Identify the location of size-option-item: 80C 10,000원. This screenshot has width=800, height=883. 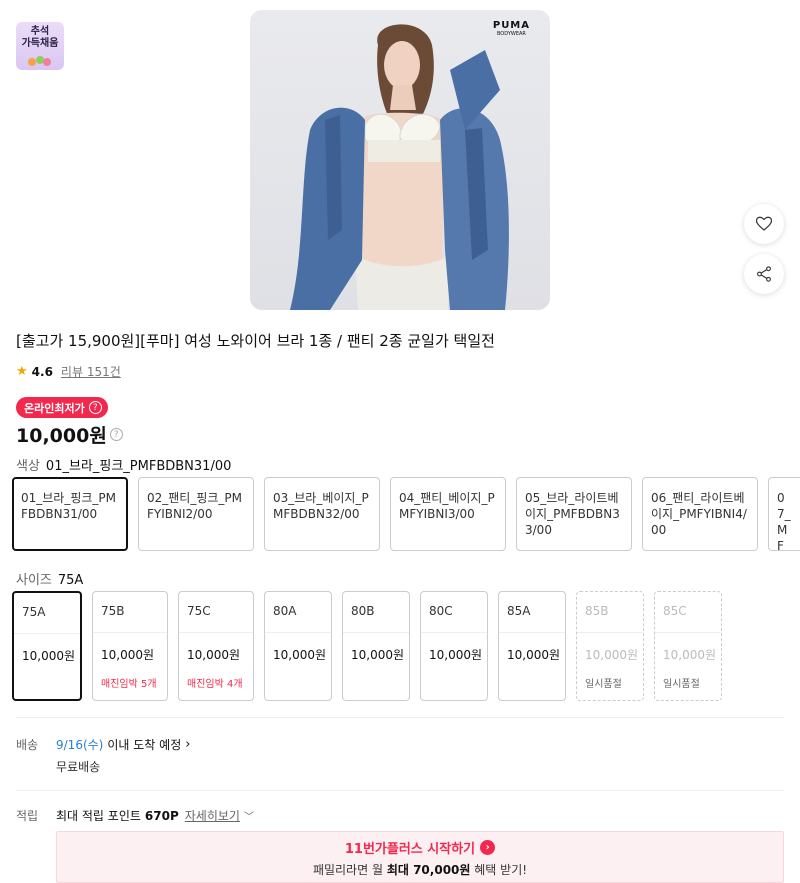
(454, 646).